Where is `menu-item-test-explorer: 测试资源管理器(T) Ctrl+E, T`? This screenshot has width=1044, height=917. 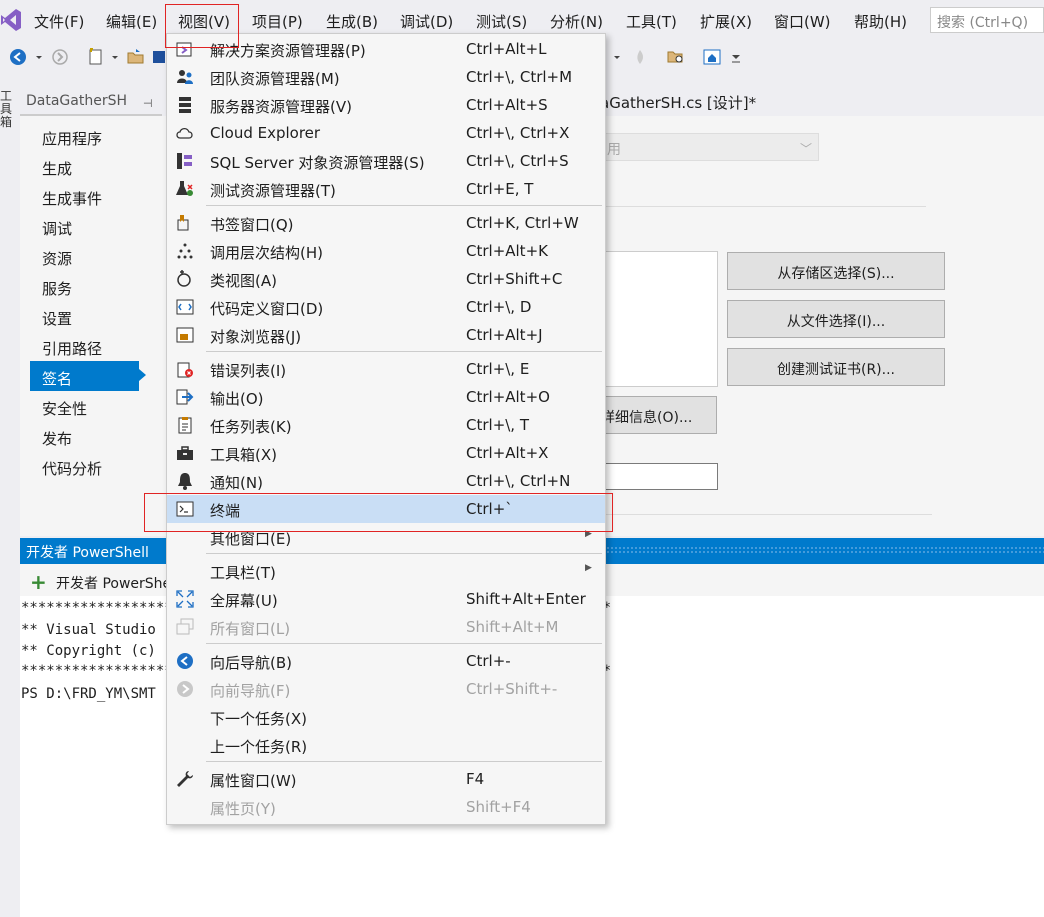 menu-item-test-explorer: 测试资源管理器(T) Ctrl+E, T is located at coordinates (386, 189).